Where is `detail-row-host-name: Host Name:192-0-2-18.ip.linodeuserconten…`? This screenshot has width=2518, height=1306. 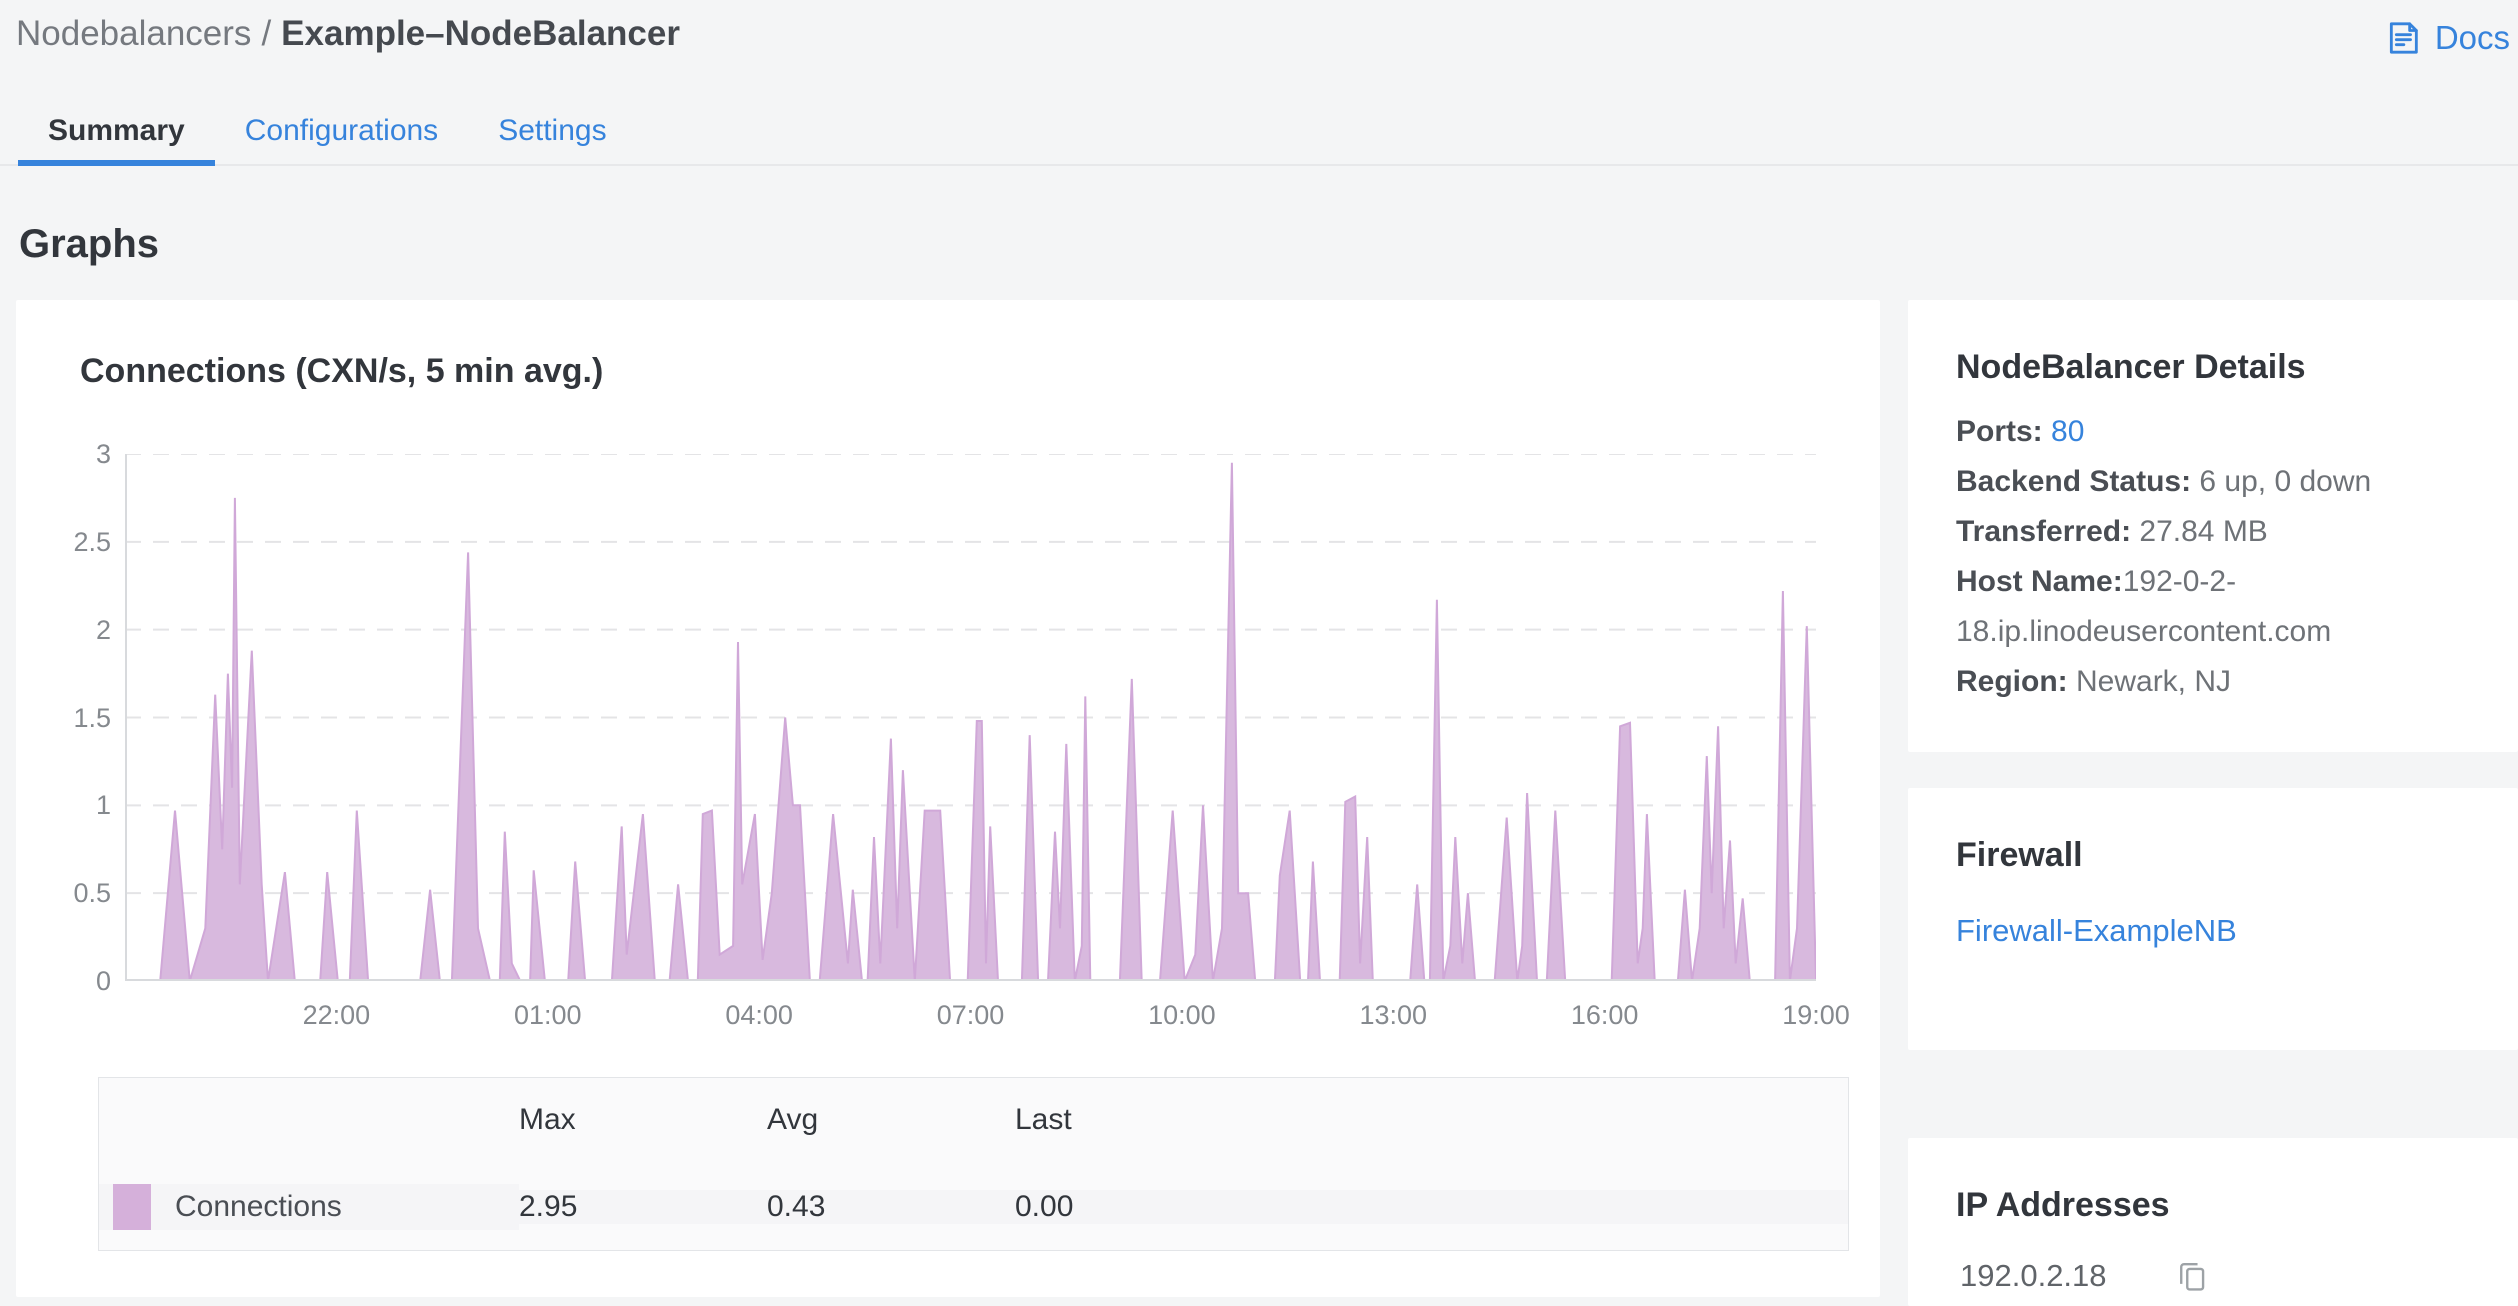
detail-row-host-name: Host Name:192-0-2-18.ip.linodeuserconten… is located at coordinates (2144, 606).